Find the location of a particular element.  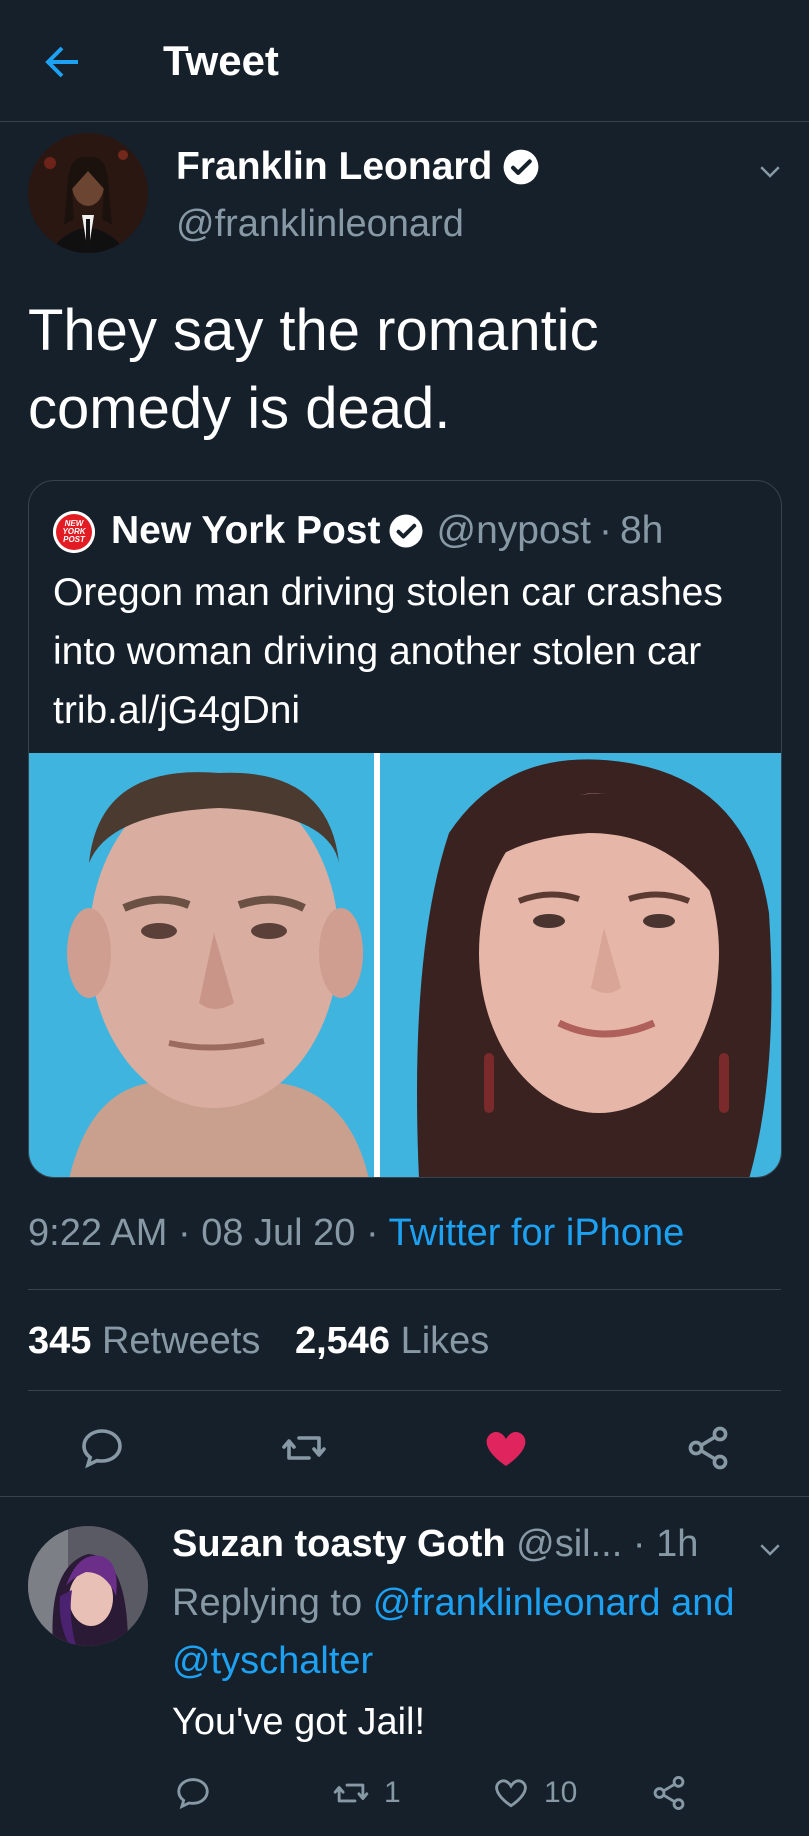

tweet-timestamp: 9:22 AM · 08 Jul 20 · Twitter for iPhone is located at coordinates (356, 1233).